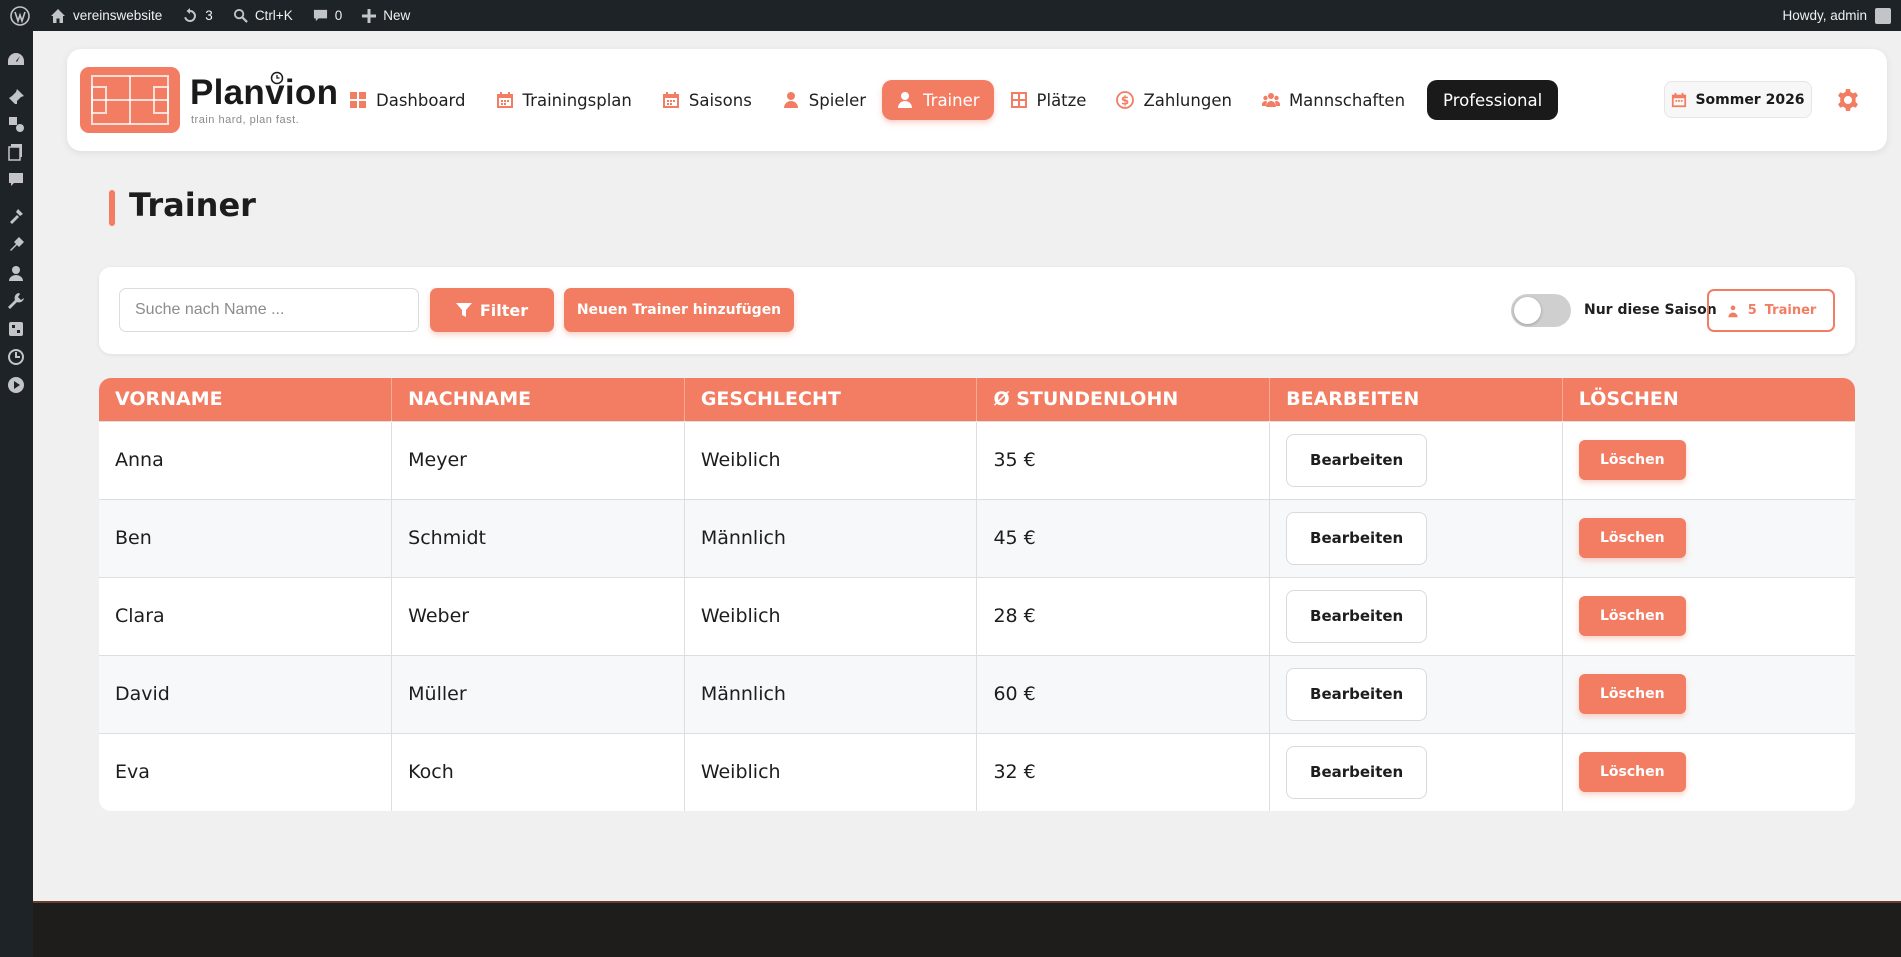  Describe the element at coordinates (1790, 310) in the screenshot. I see `count-label: Trainer` at that location.